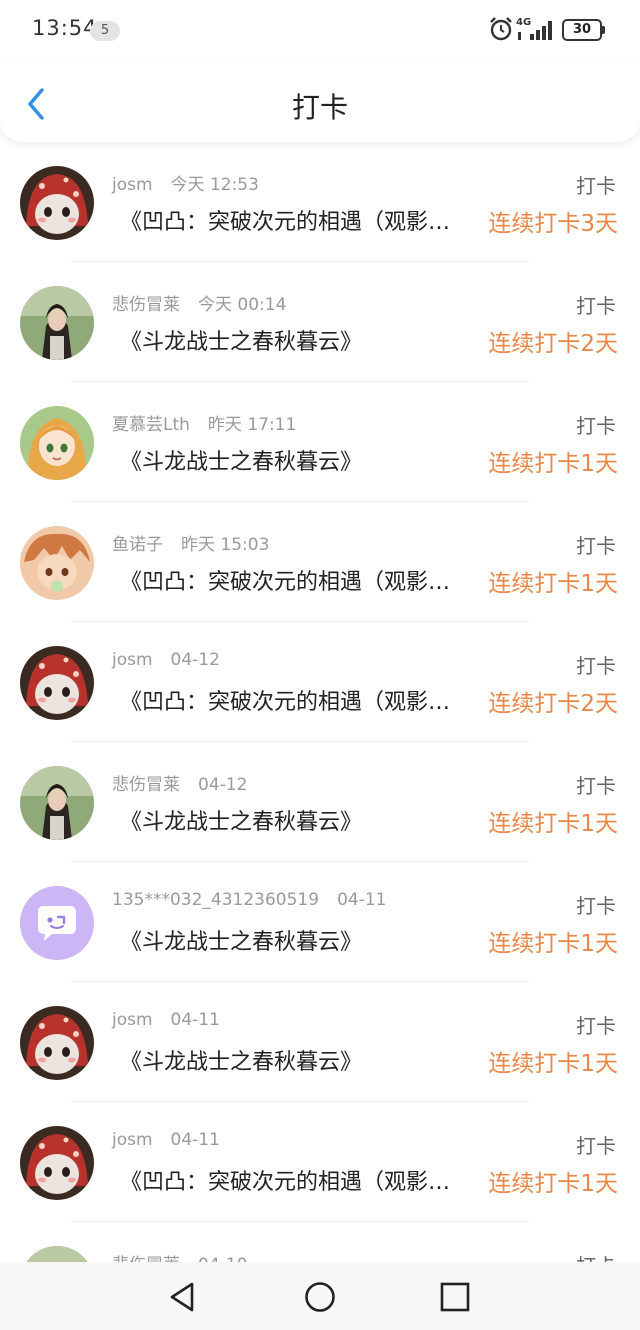 This screenshot has height=1330, width=640. What do you see at coordinates (534, 28) in the screenshot?
I see `signal-icon: 4G` at bounding box center [534, 28].